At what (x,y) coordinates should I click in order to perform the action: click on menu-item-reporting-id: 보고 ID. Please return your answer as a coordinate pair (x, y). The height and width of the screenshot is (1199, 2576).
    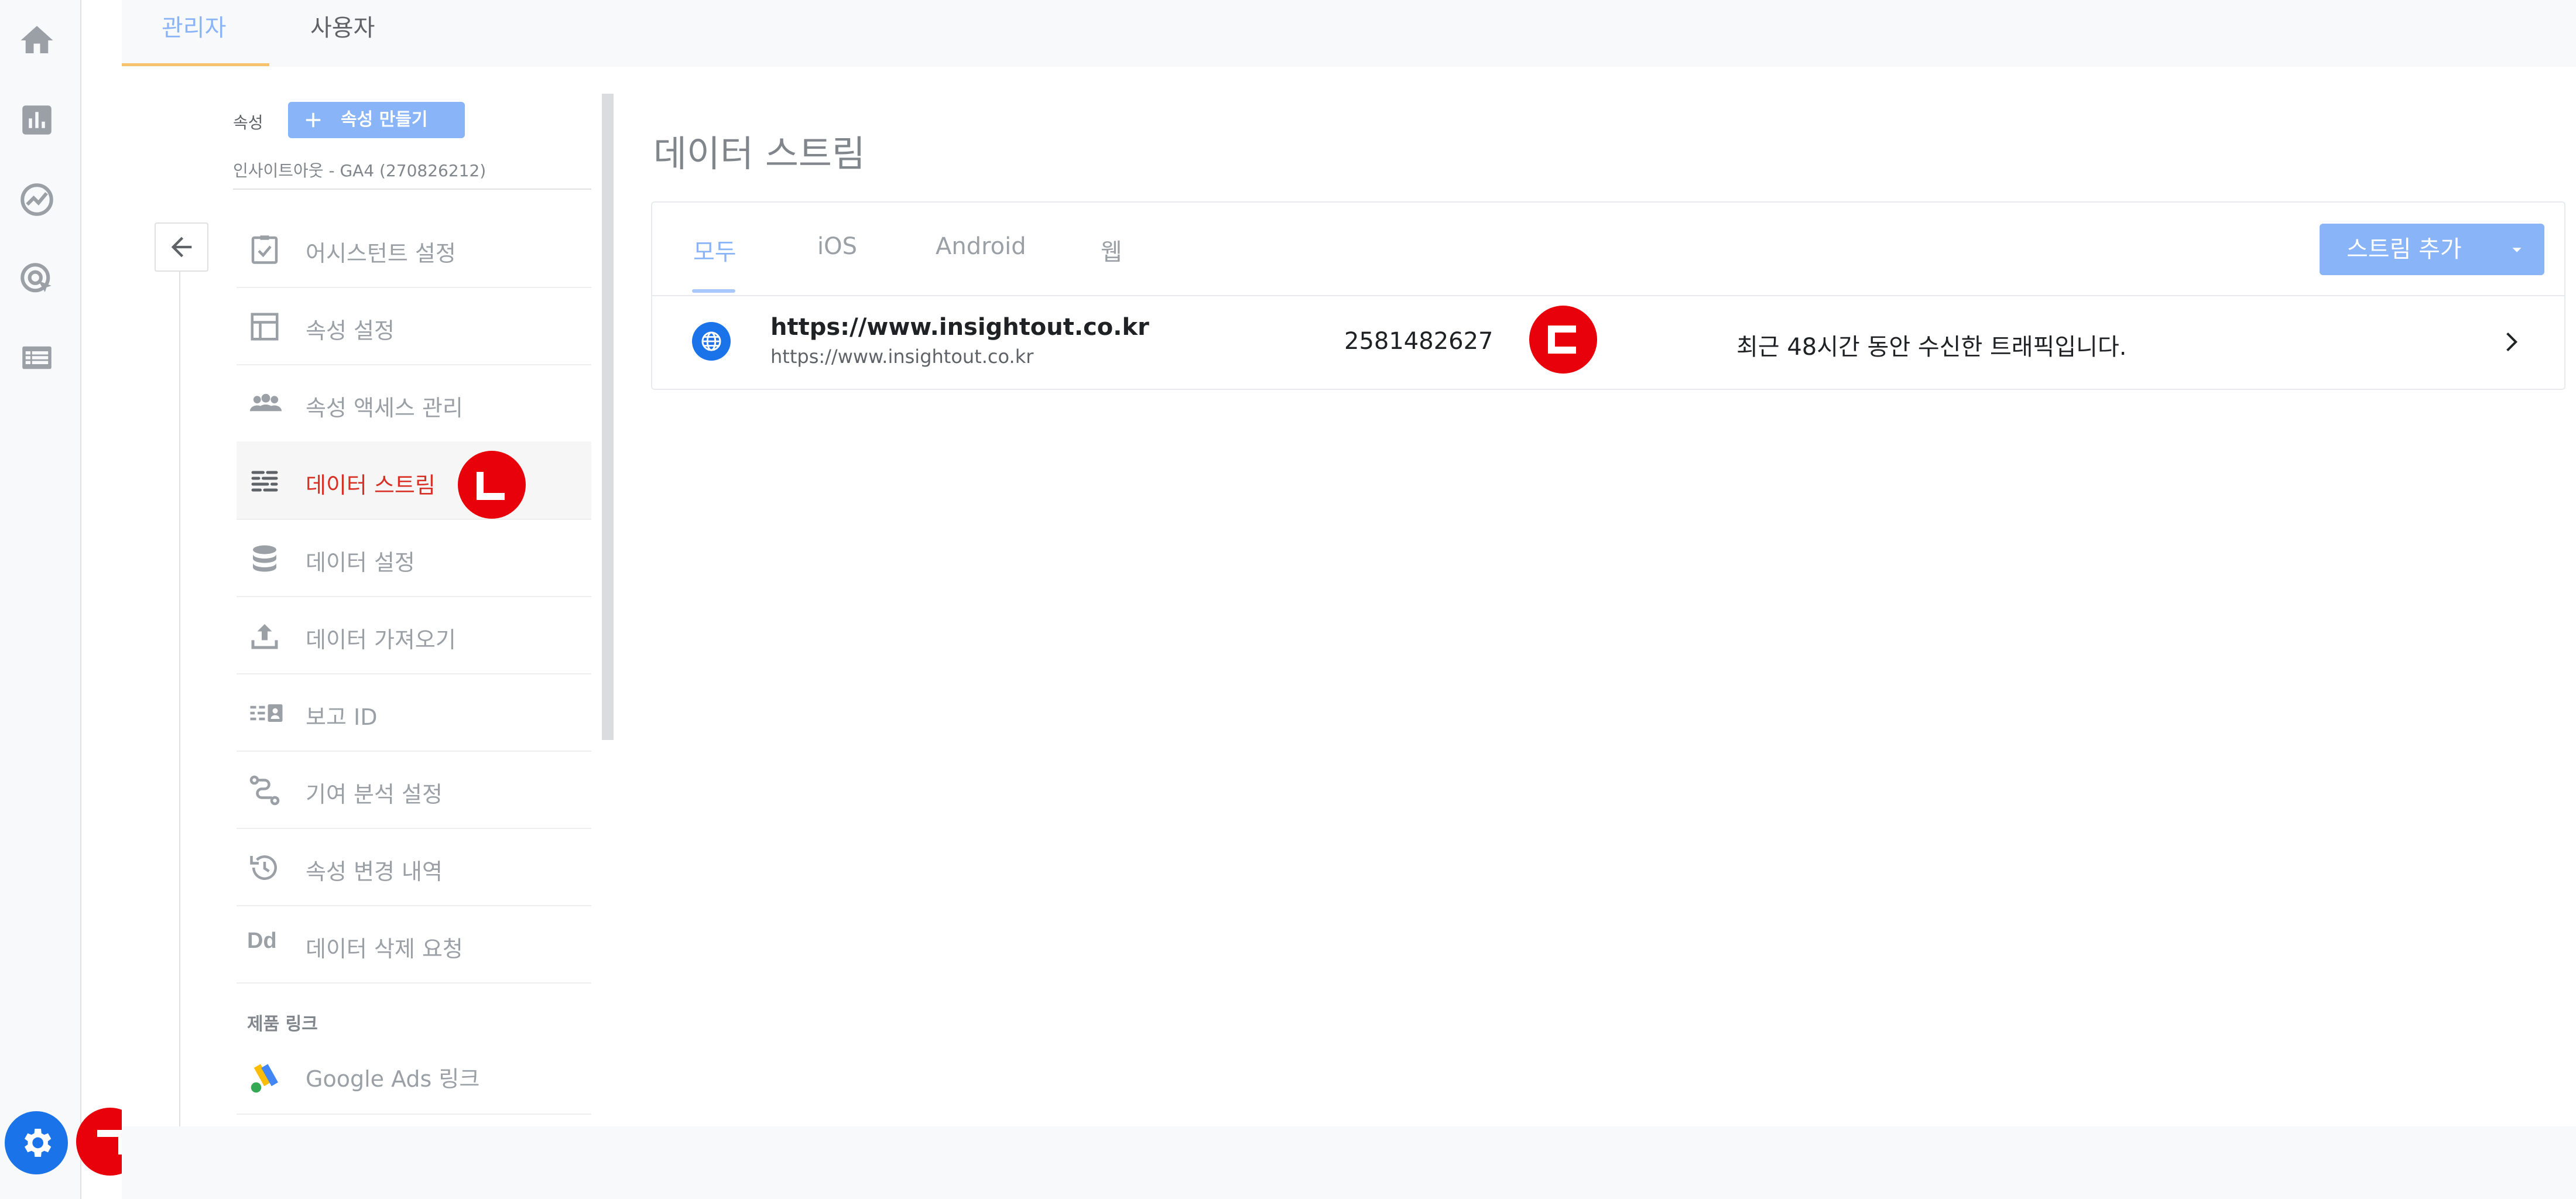
    Looking at the image, I should click on (414, 712).